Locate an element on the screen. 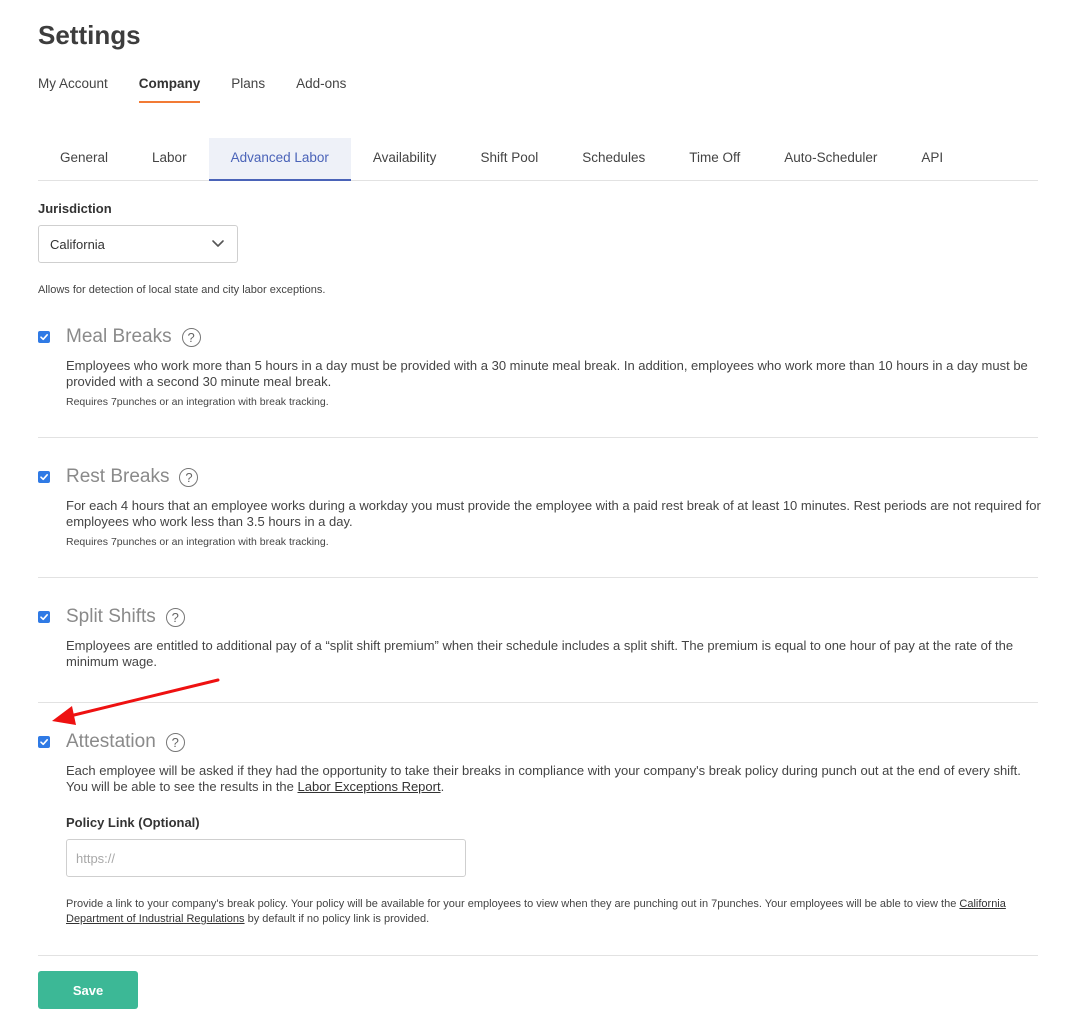  tab-add-ons: Add-ons is located at coordinates (321, 90).